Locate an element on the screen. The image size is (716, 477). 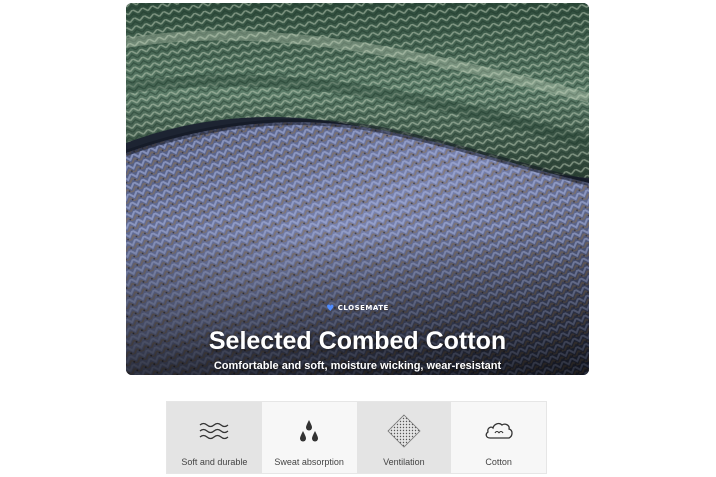
feature-sweat-absorption: Sweat absorption is located at coordinates (309, 437).